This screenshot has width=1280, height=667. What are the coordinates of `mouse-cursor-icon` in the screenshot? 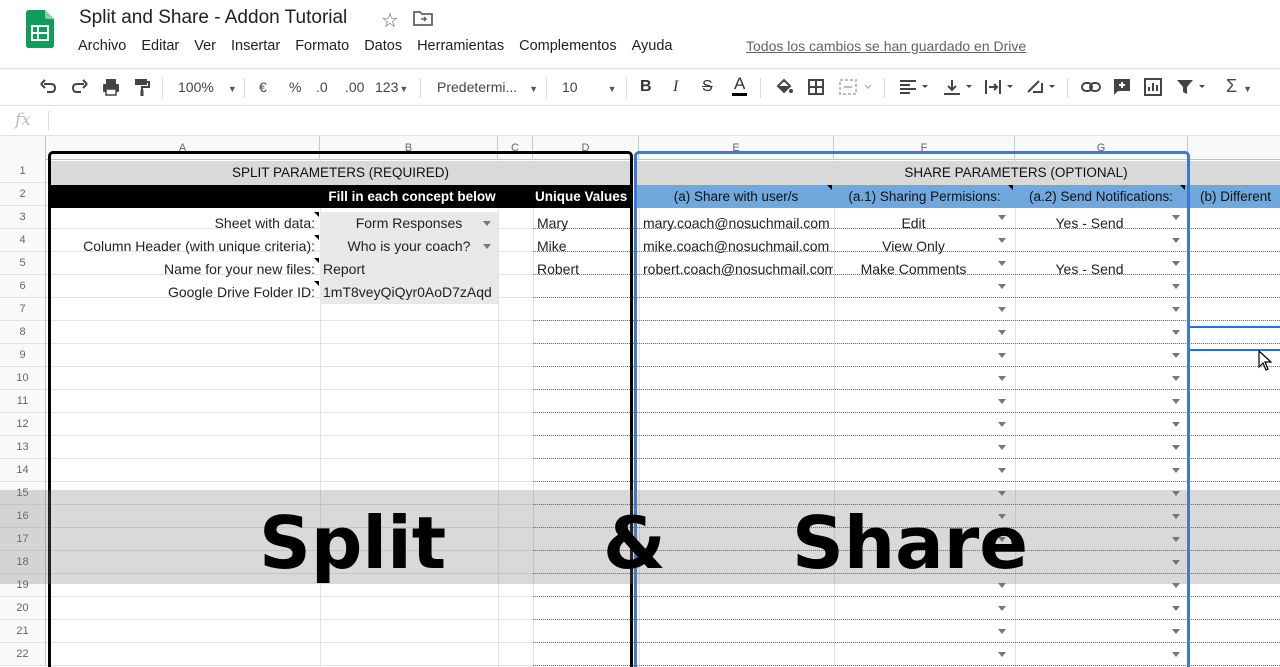 It's located at (1265, 363).